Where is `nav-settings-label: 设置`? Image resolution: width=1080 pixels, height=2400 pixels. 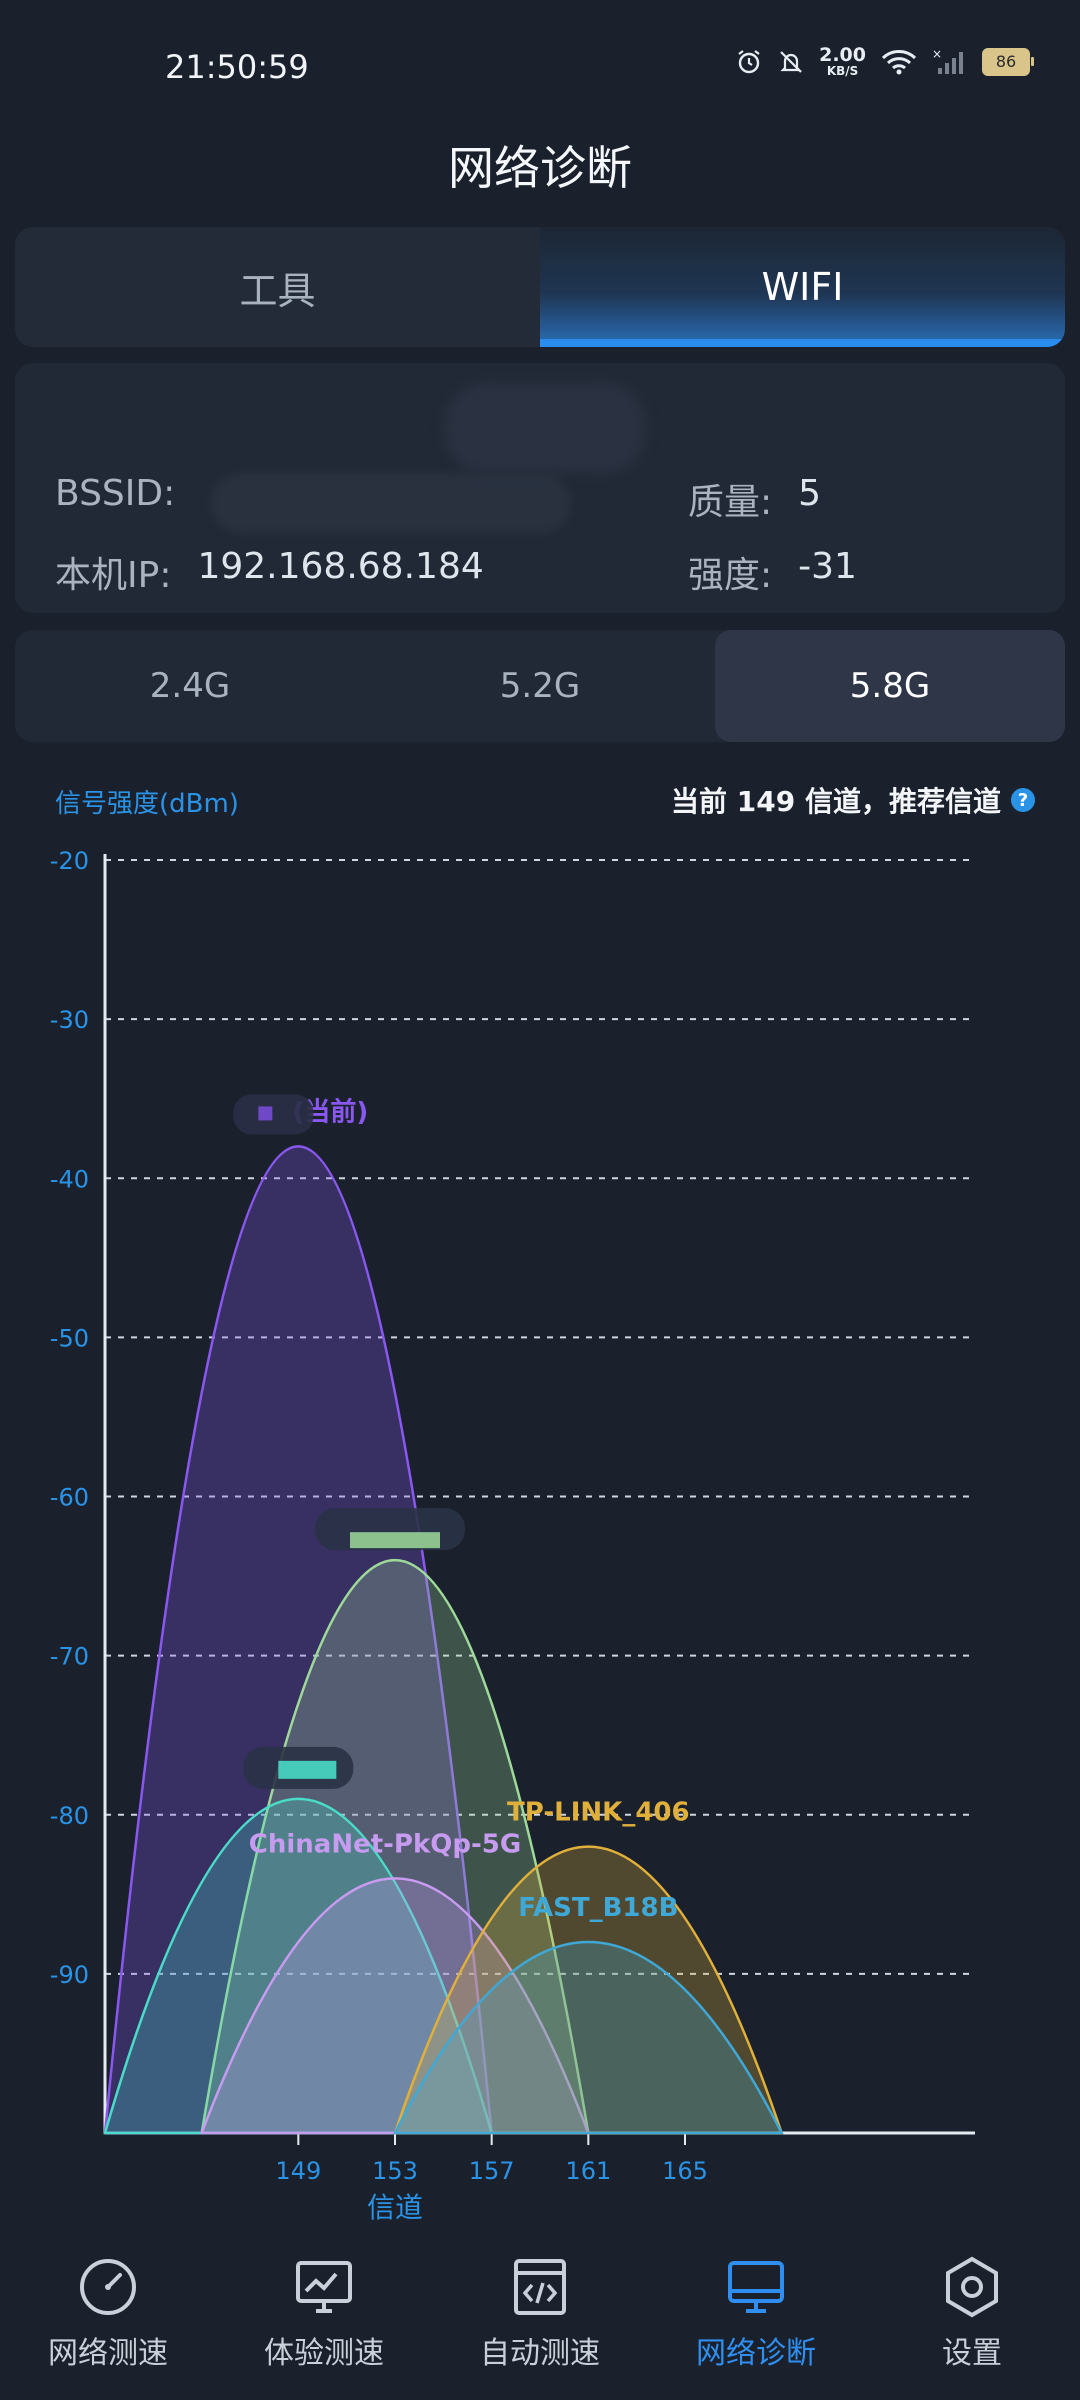
nav-settings-label: 设置 is located at coordinates (972, 2353).